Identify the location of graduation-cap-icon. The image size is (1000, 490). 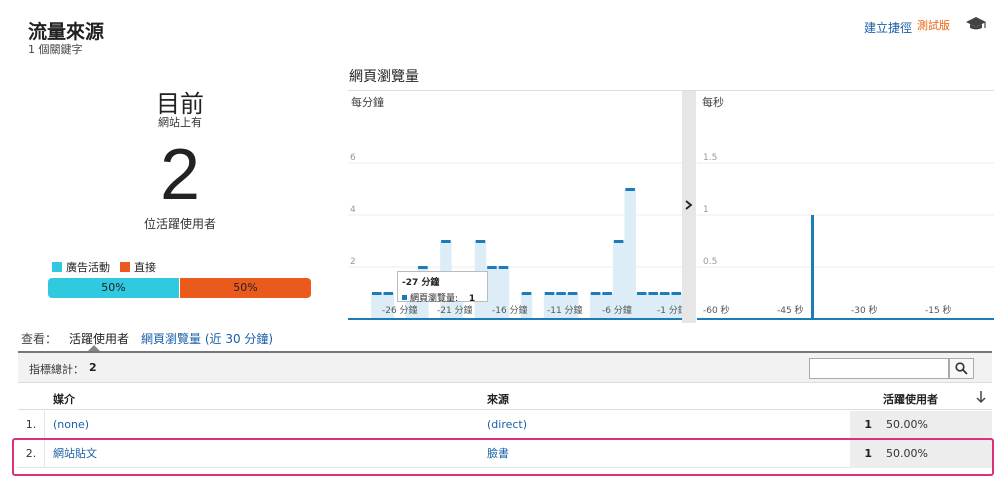
(976, 24).